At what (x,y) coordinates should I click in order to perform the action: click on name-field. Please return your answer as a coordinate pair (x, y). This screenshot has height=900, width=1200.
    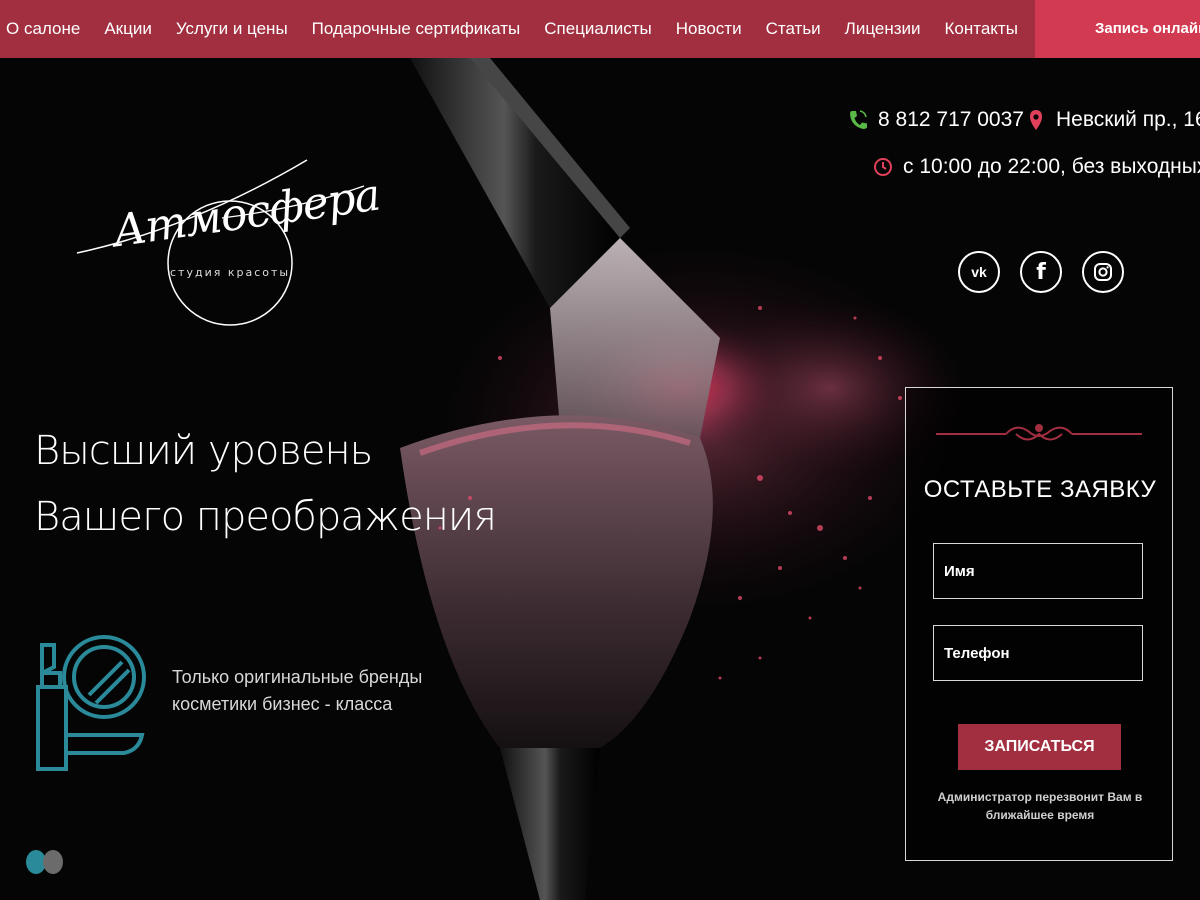
    Looking at the image, I should click on (1038, 571).